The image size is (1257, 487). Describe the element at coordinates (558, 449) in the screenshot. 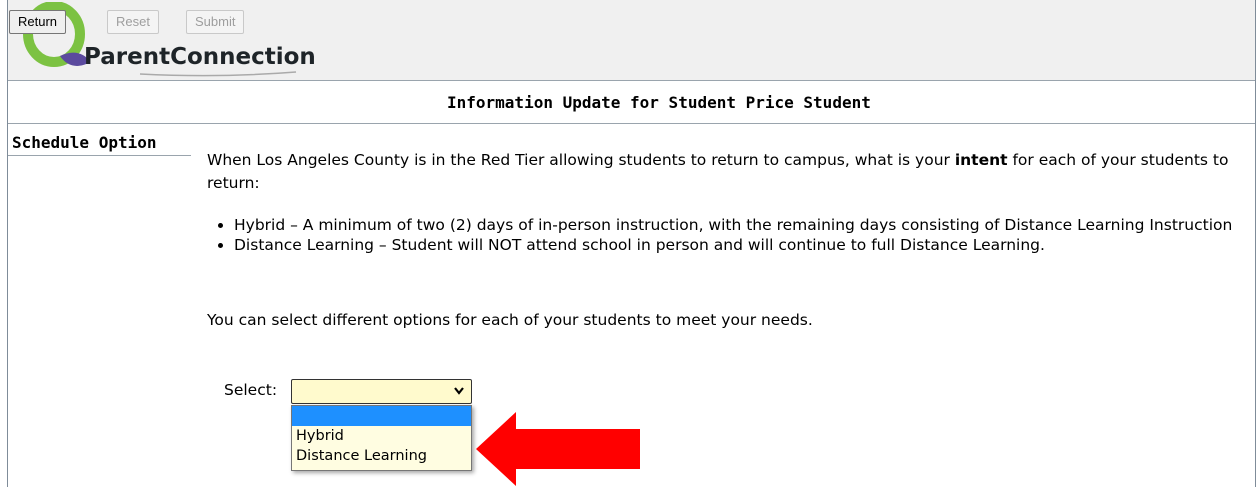

I see `red-arrow-icon` at that location.